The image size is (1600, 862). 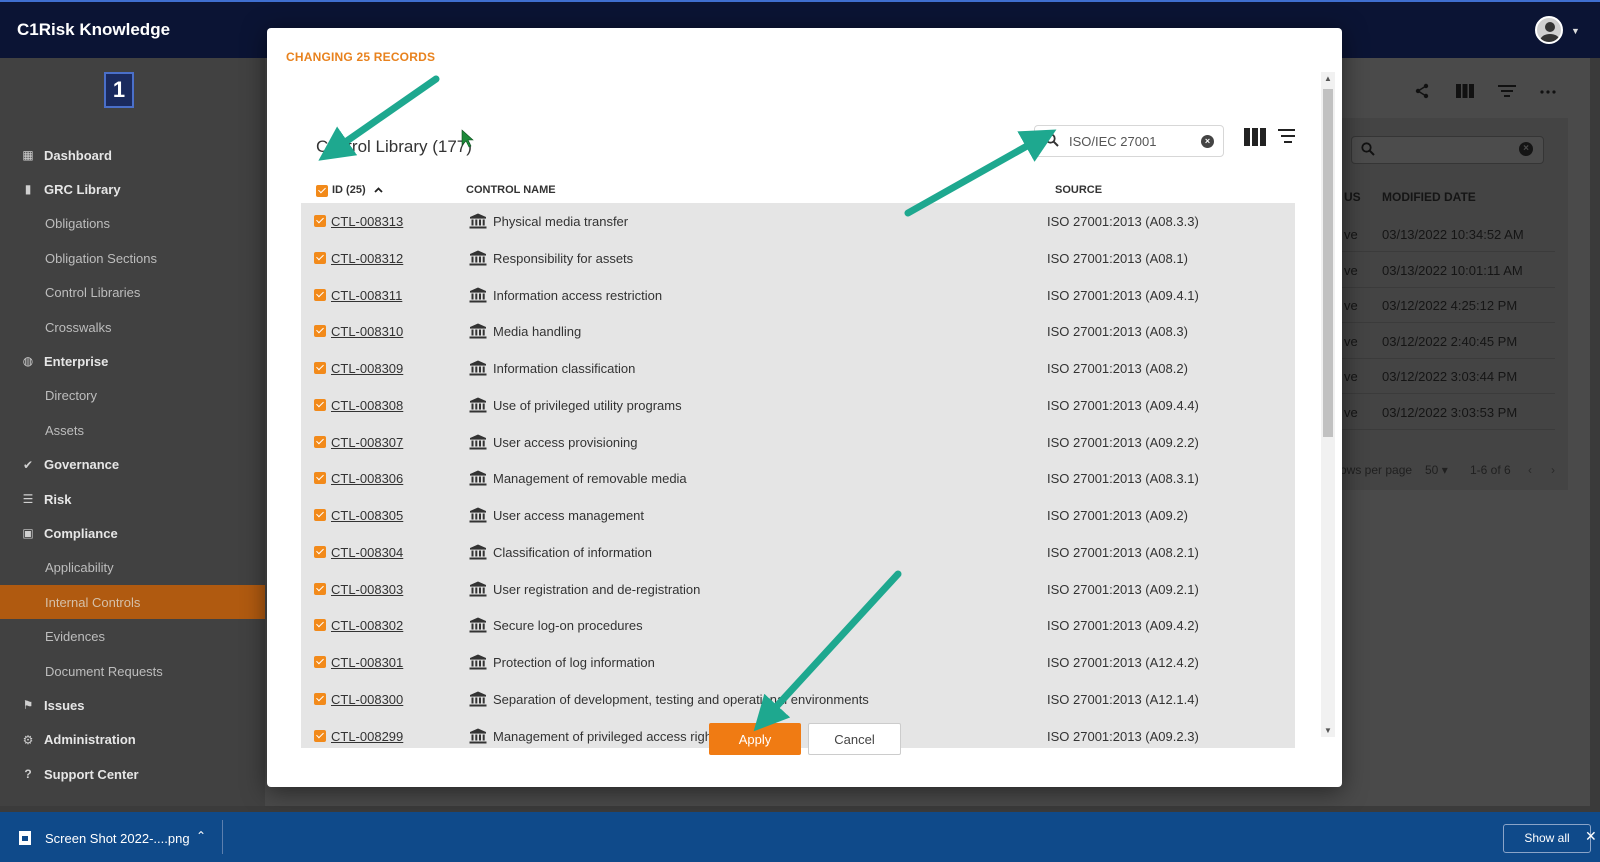 What do you see at coordinates (367, 736) in the screenshot?
I see `control-id-link: CTL-008299` at bounding box center [367, 736].